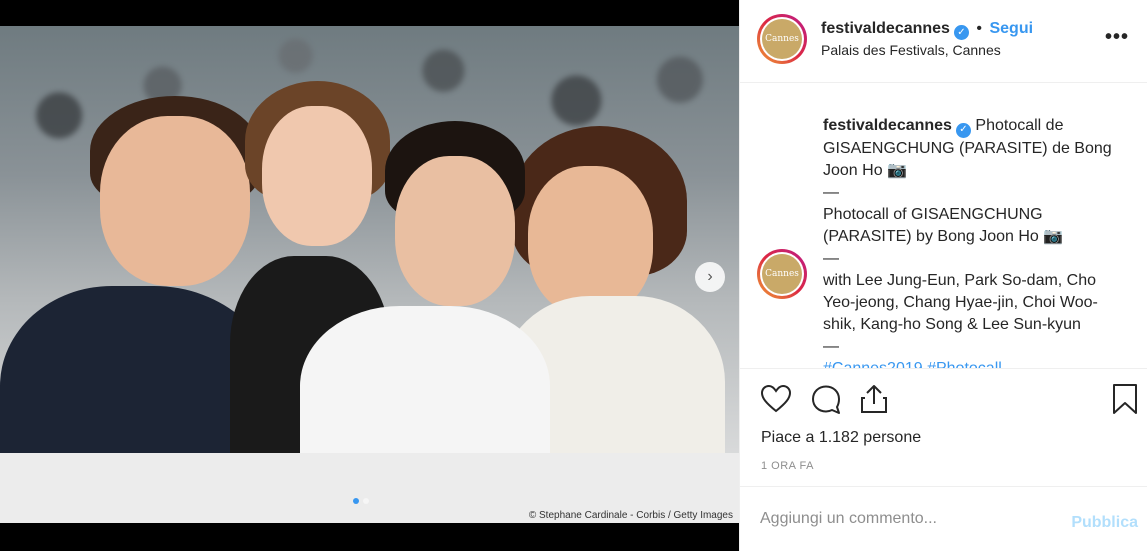  I want to click on post-actions: Piace a 1.182 persone 1 ORA FA, so click(943, 427).